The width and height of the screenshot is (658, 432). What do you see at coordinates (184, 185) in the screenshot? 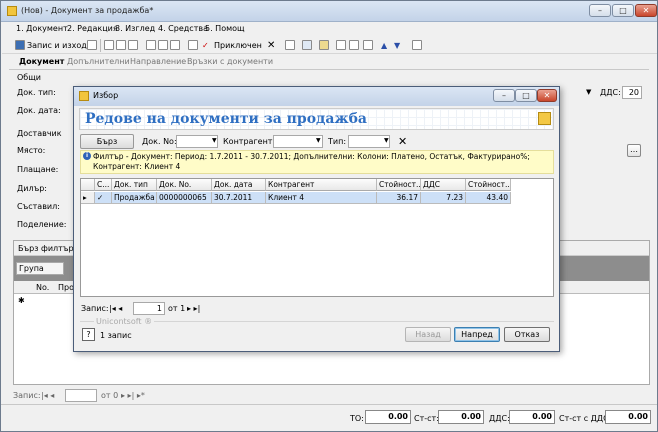
I see `col-doc-no-header: Док. No.` at bounding box center [184, 185].